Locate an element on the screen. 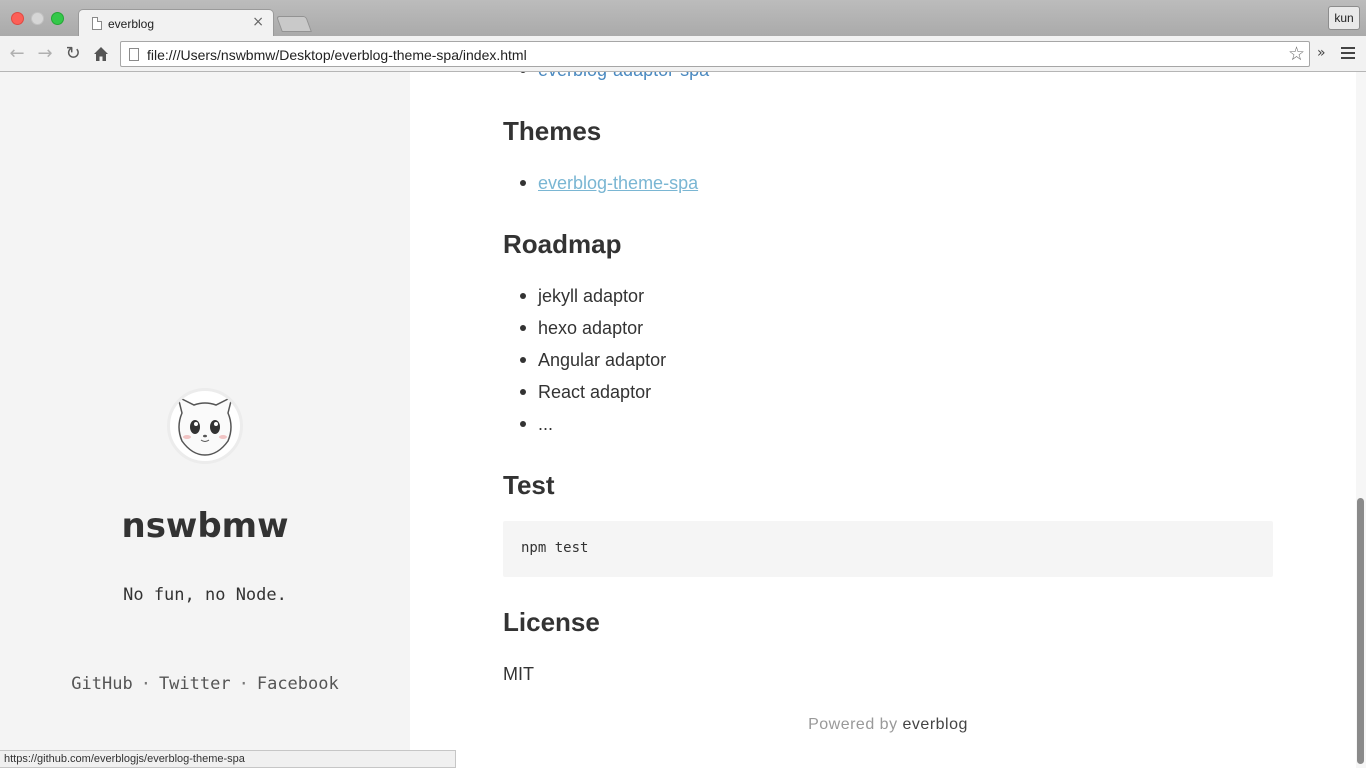 The image size is (1366, 768). page-info-icon is located at coordinates (134, 54).